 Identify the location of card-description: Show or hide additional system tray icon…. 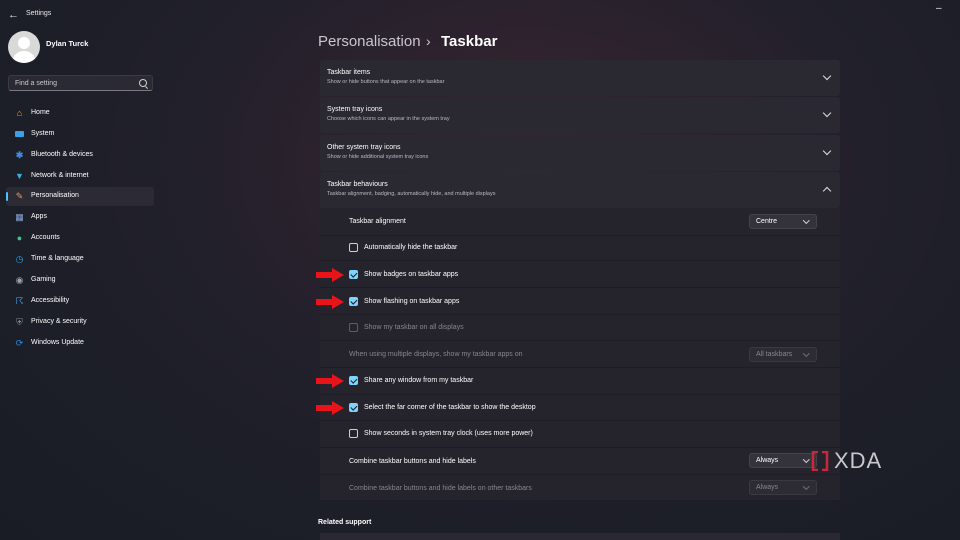
(378, 157).